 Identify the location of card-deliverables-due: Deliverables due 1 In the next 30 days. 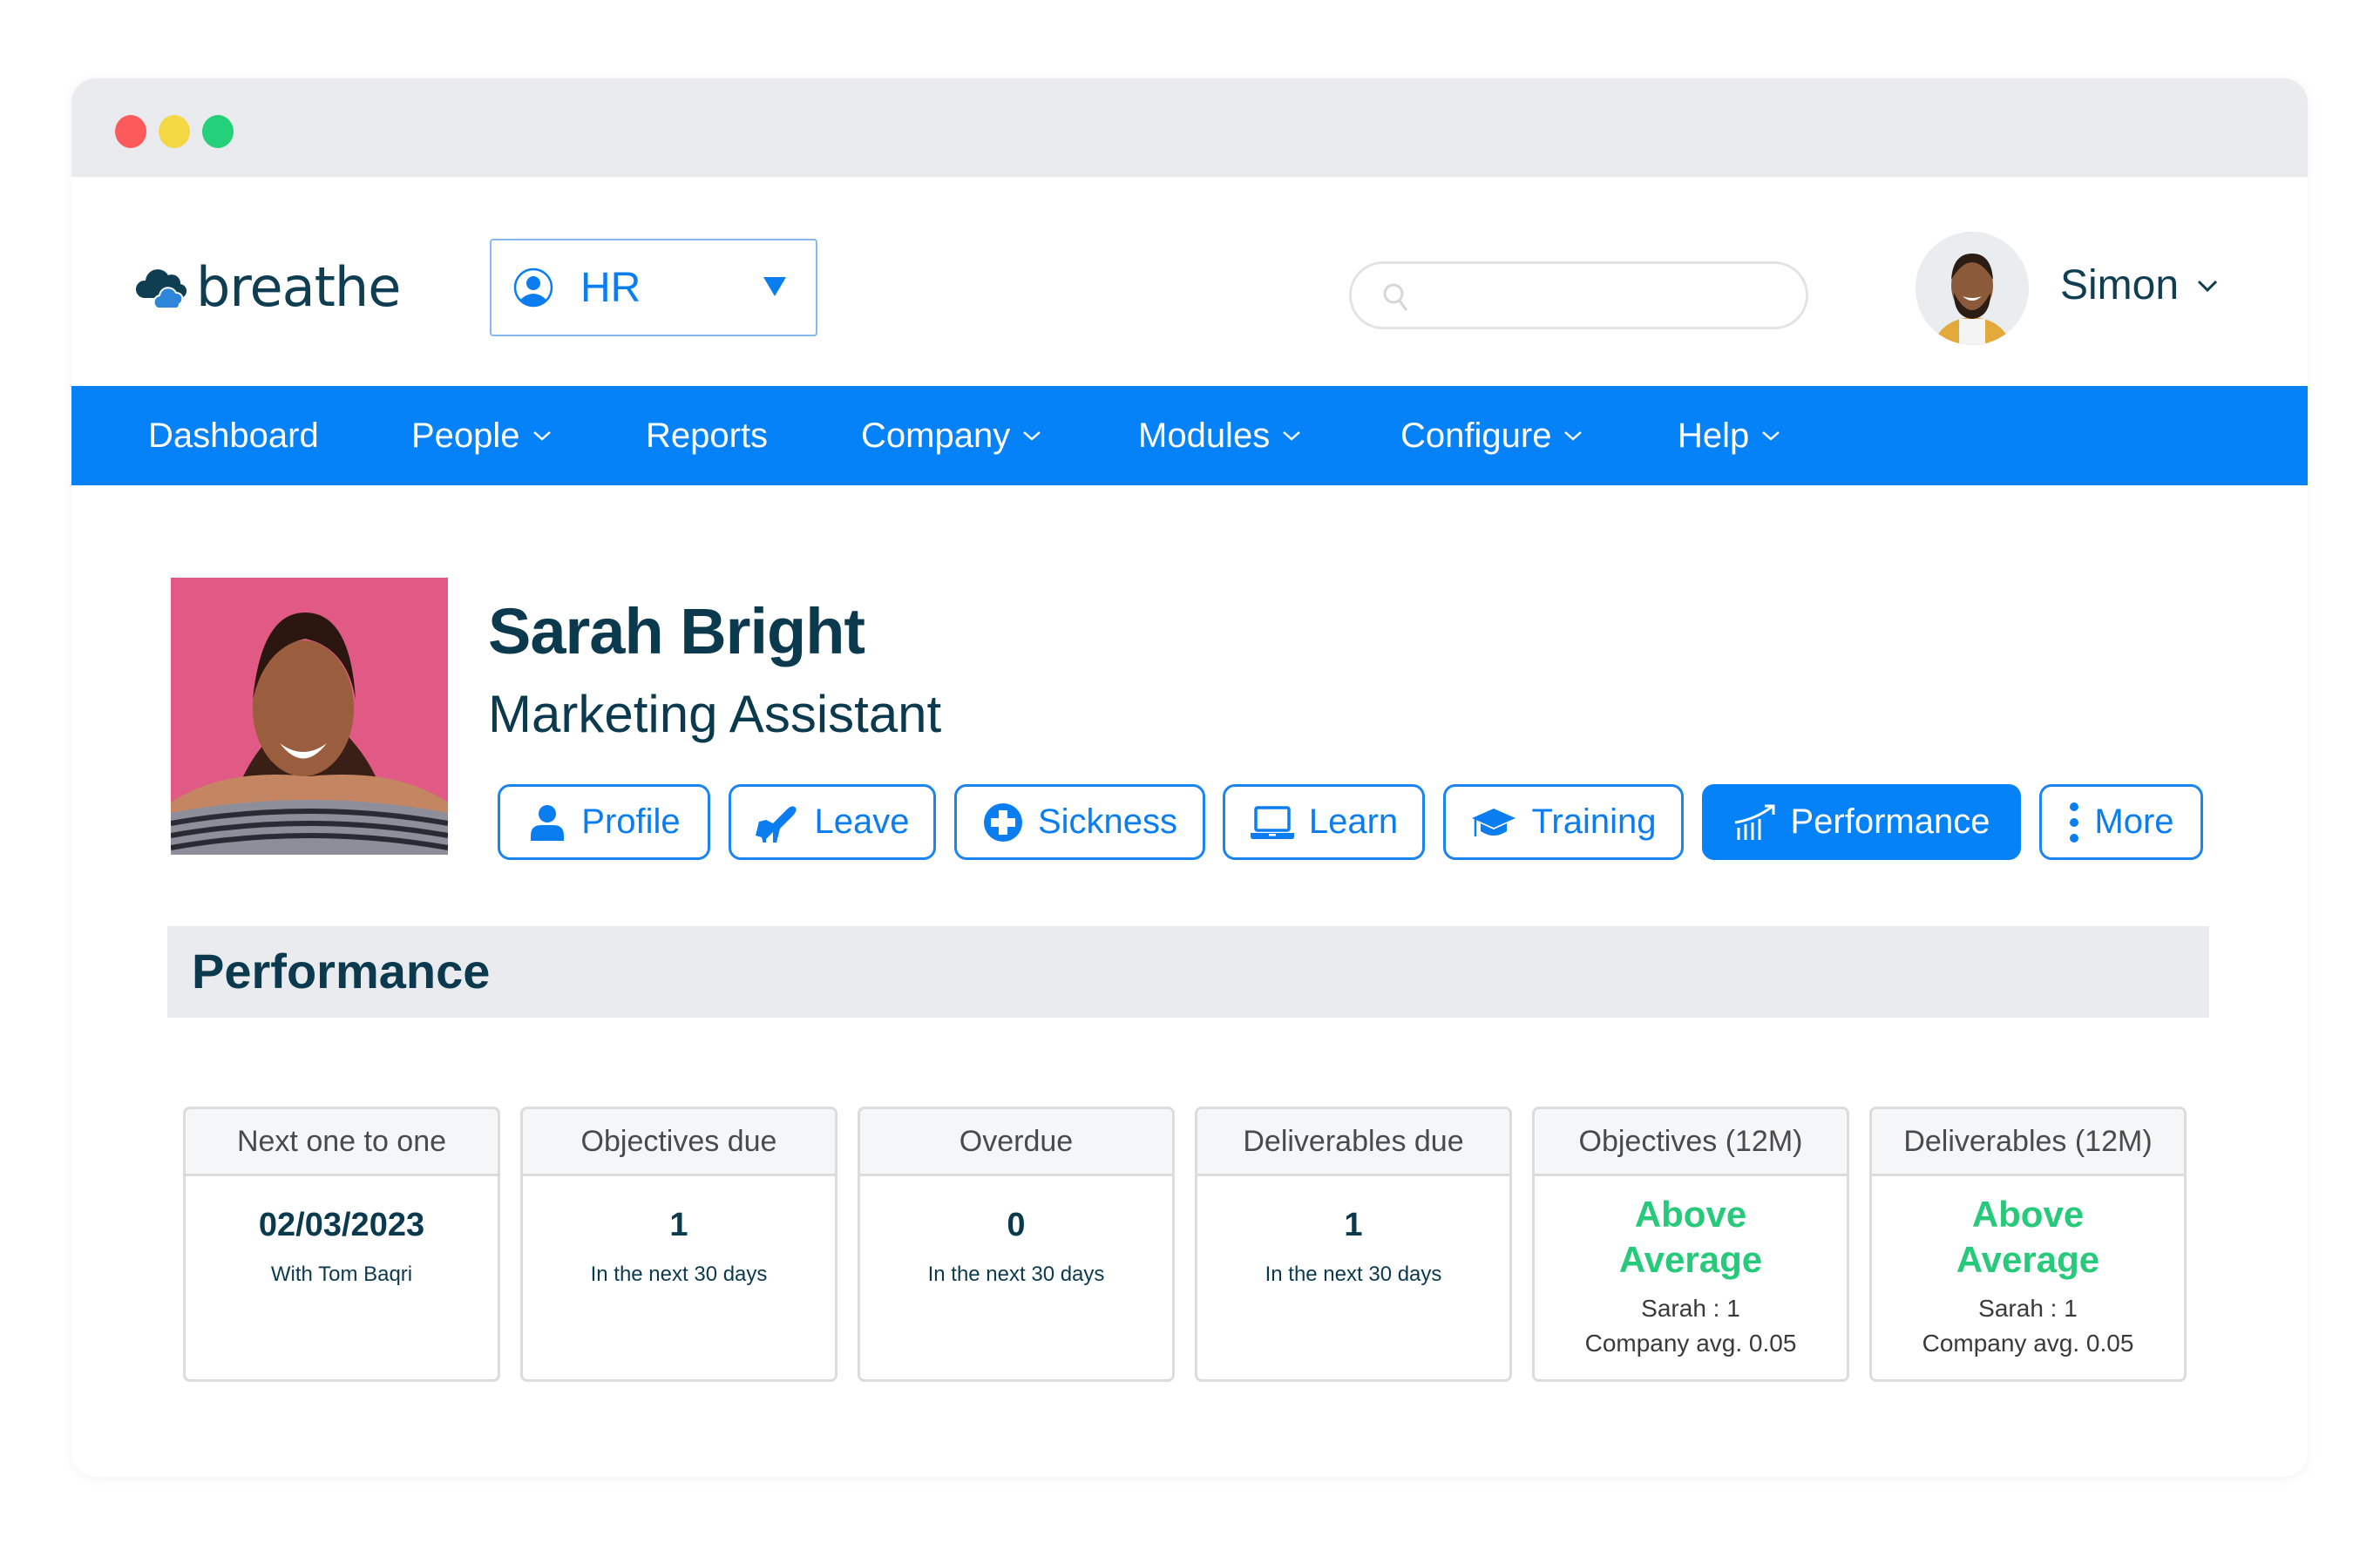
(1353, 1244).